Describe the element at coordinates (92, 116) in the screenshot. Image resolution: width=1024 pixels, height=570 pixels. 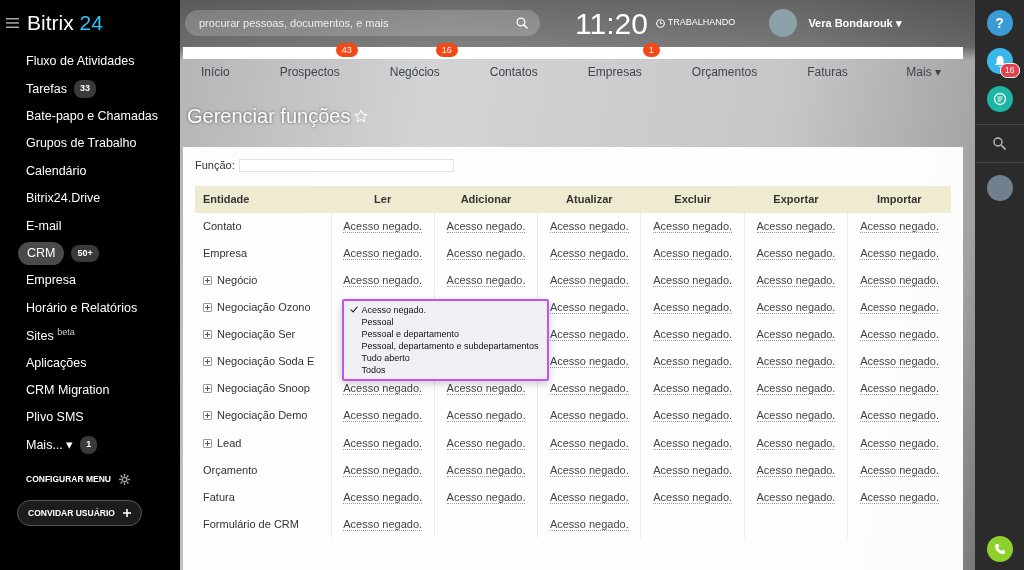
I see `sidebar-item: Bate-papo e Chamadas` at that location.